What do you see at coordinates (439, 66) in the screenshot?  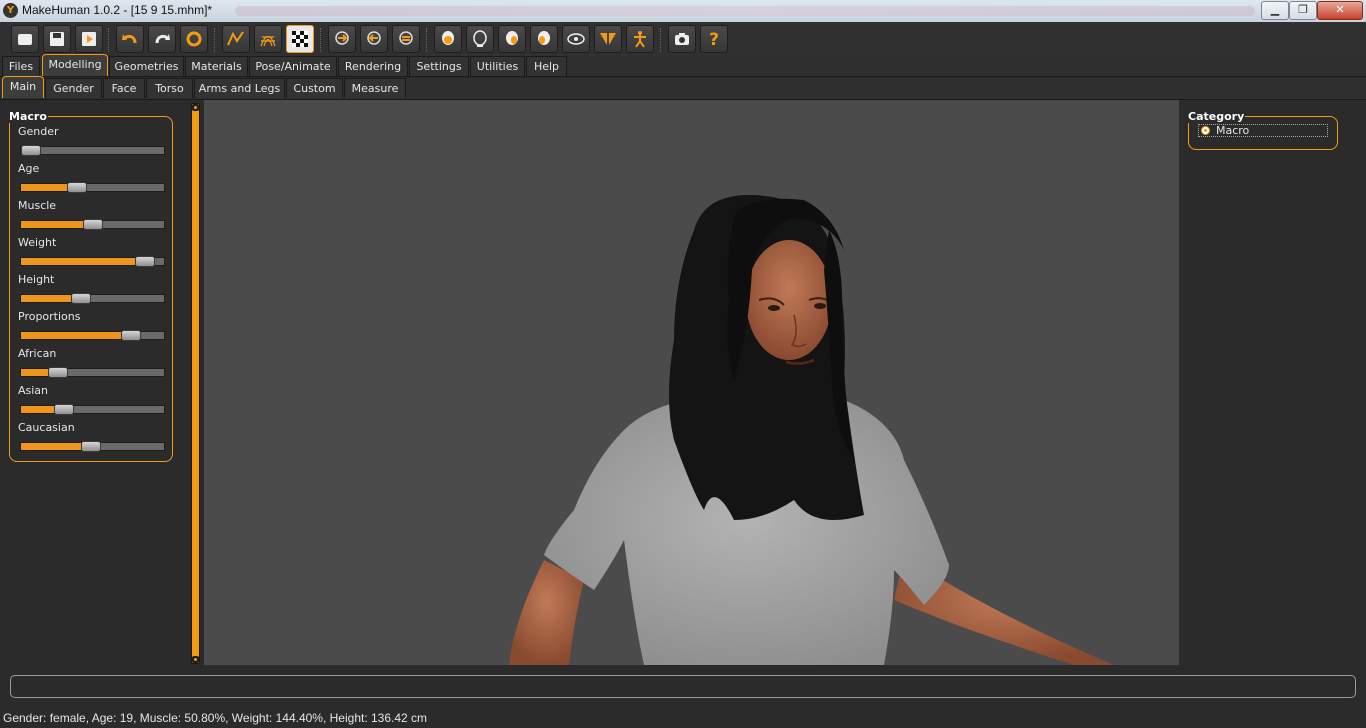 I see `tab-settings: Settings` at bounding box center [439, 66].